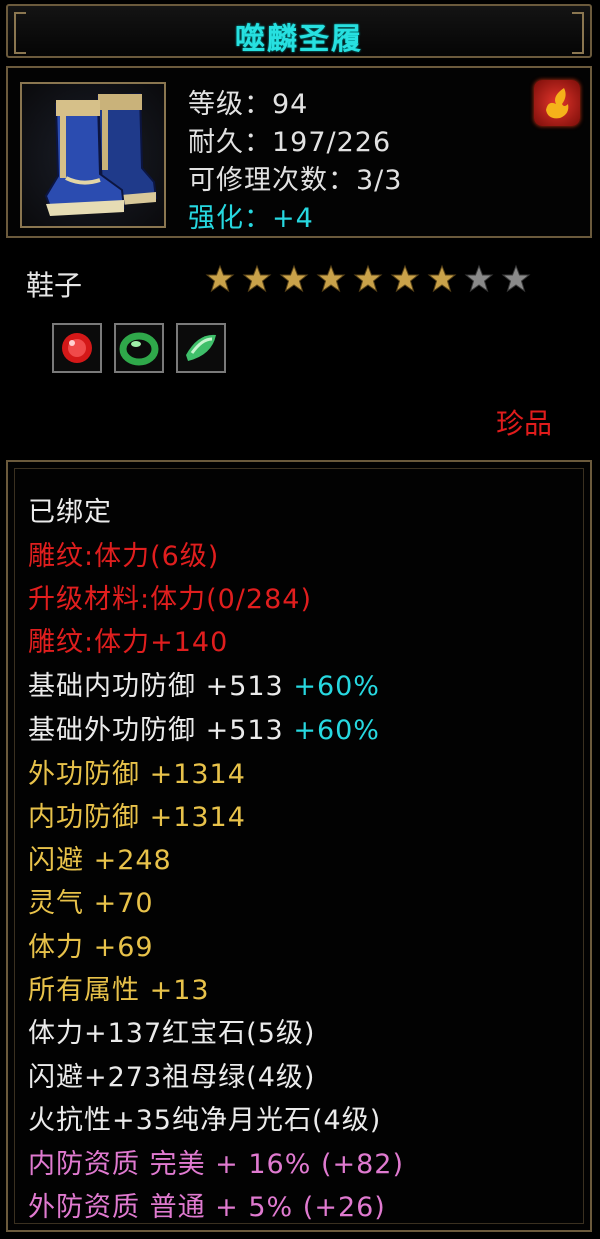  Describe the element at coordinates (251, 218) in the screenshot. I see `enhance-stat: 强化：+4` at that location.